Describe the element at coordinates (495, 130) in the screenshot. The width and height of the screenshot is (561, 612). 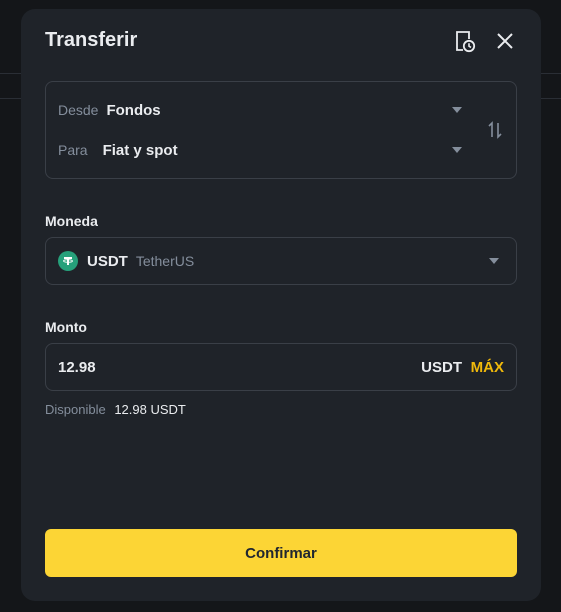
I see `swap-icon` at that location.